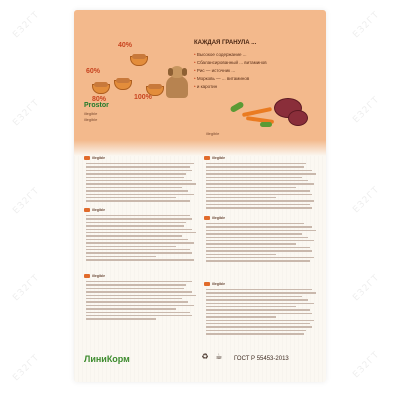 The image size is (400, 400). I want to click on benefit-bullet: Морковь — ... витаминов, so click(254, 79).